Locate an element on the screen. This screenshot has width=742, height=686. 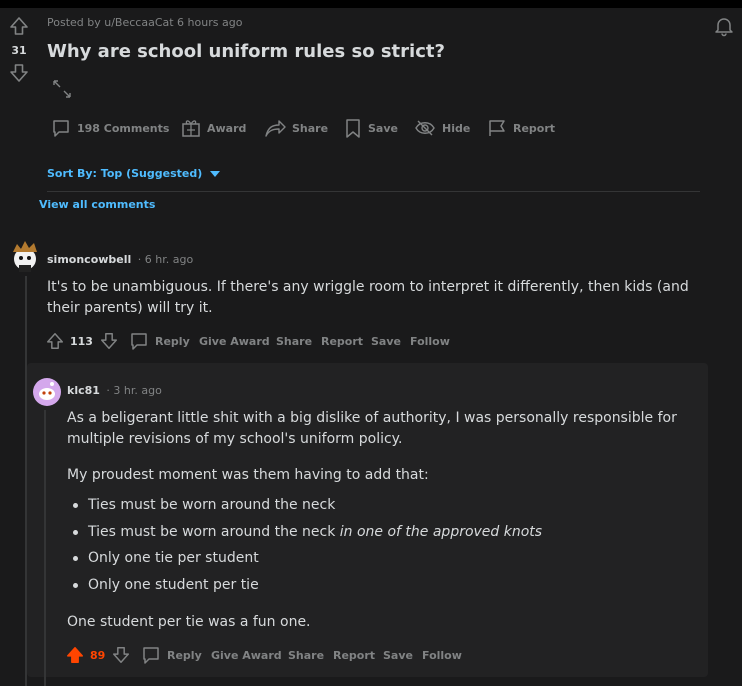
divider is located at coordinates (373, 191).